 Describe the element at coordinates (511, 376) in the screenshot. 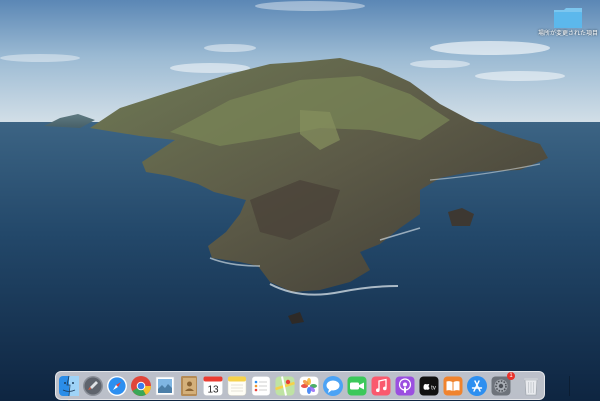

I see `notification-badge: 1` at that location.